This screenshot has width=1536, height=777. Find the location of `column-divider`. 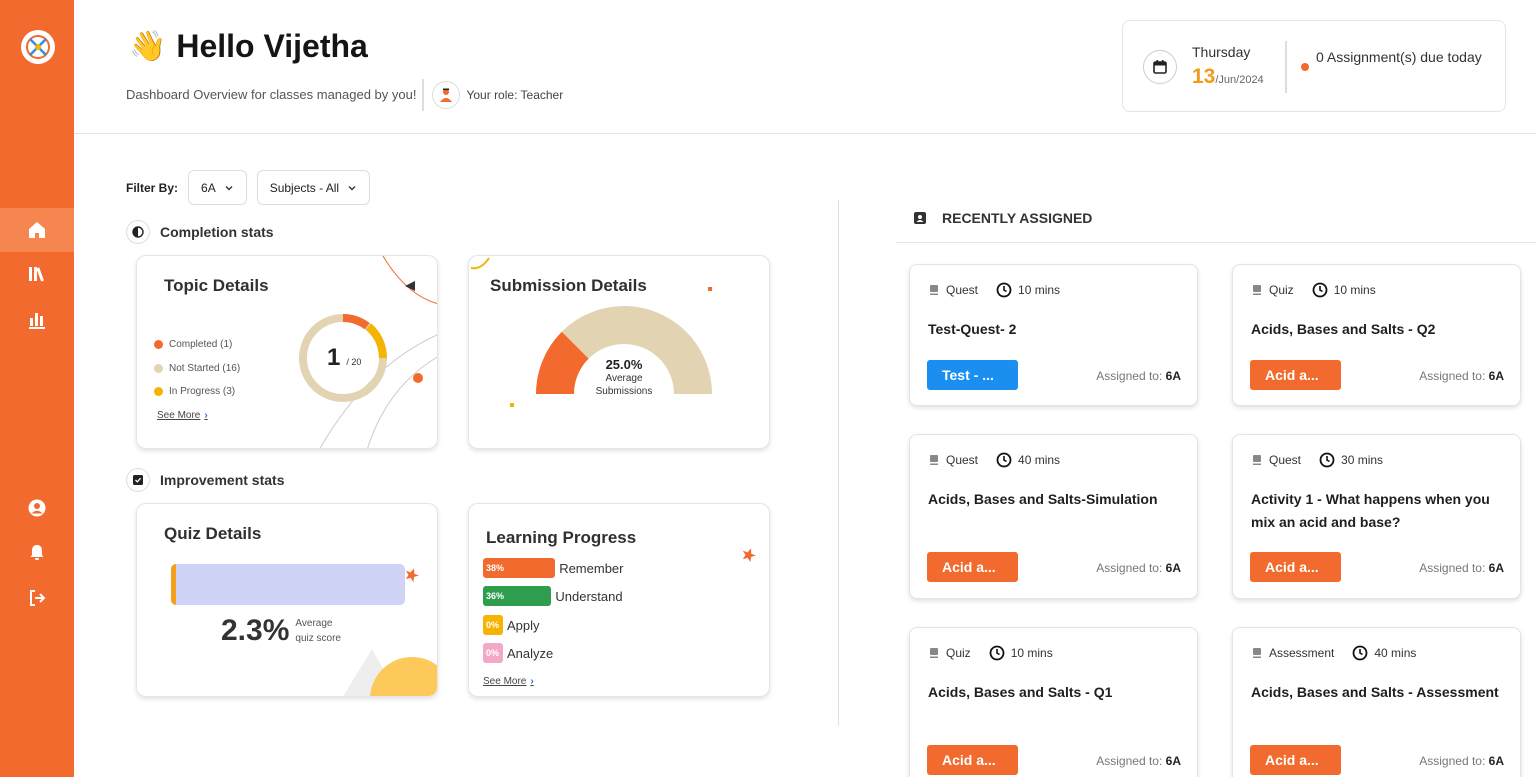

column-divider is located at coordinates (838, 463).